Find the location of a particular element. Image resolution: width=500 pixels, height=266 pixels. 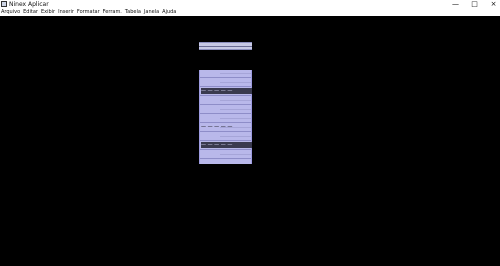

window-controls: — □ × is located at coordinates (474, 4).